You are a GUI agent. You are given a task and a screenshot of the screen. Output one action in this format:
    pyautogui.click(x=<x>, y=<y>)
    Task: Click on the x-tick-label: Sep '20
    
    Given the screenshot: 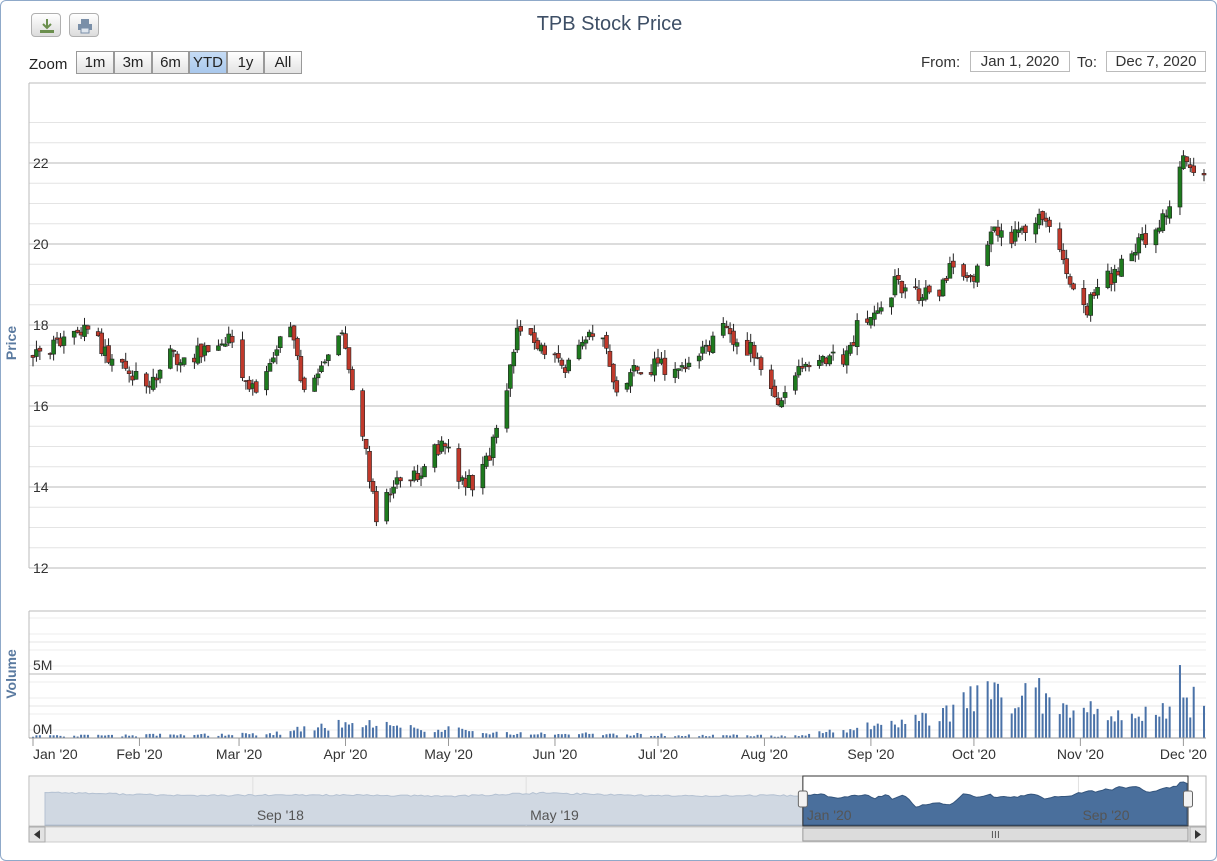 What is the action you would take?
    pyautogui.click(x=870, y=754)
    